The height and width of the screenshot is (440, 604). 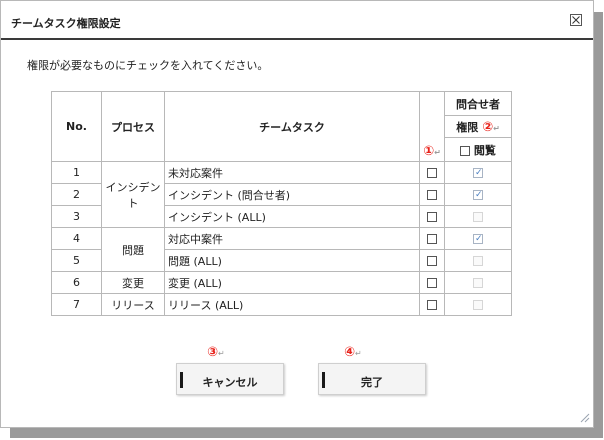 What do you see at coordinates (478, 103) in the screenshot?
I see `header-group: 問合せ者` at bounding box center [478, 103].